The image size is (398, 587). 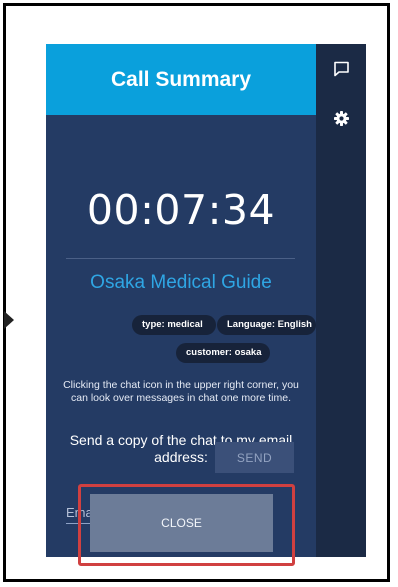 What do you see at coordinates (186, 525) in the screenshot?
I see `close-button-highlight` at bounding box center [186, 525].